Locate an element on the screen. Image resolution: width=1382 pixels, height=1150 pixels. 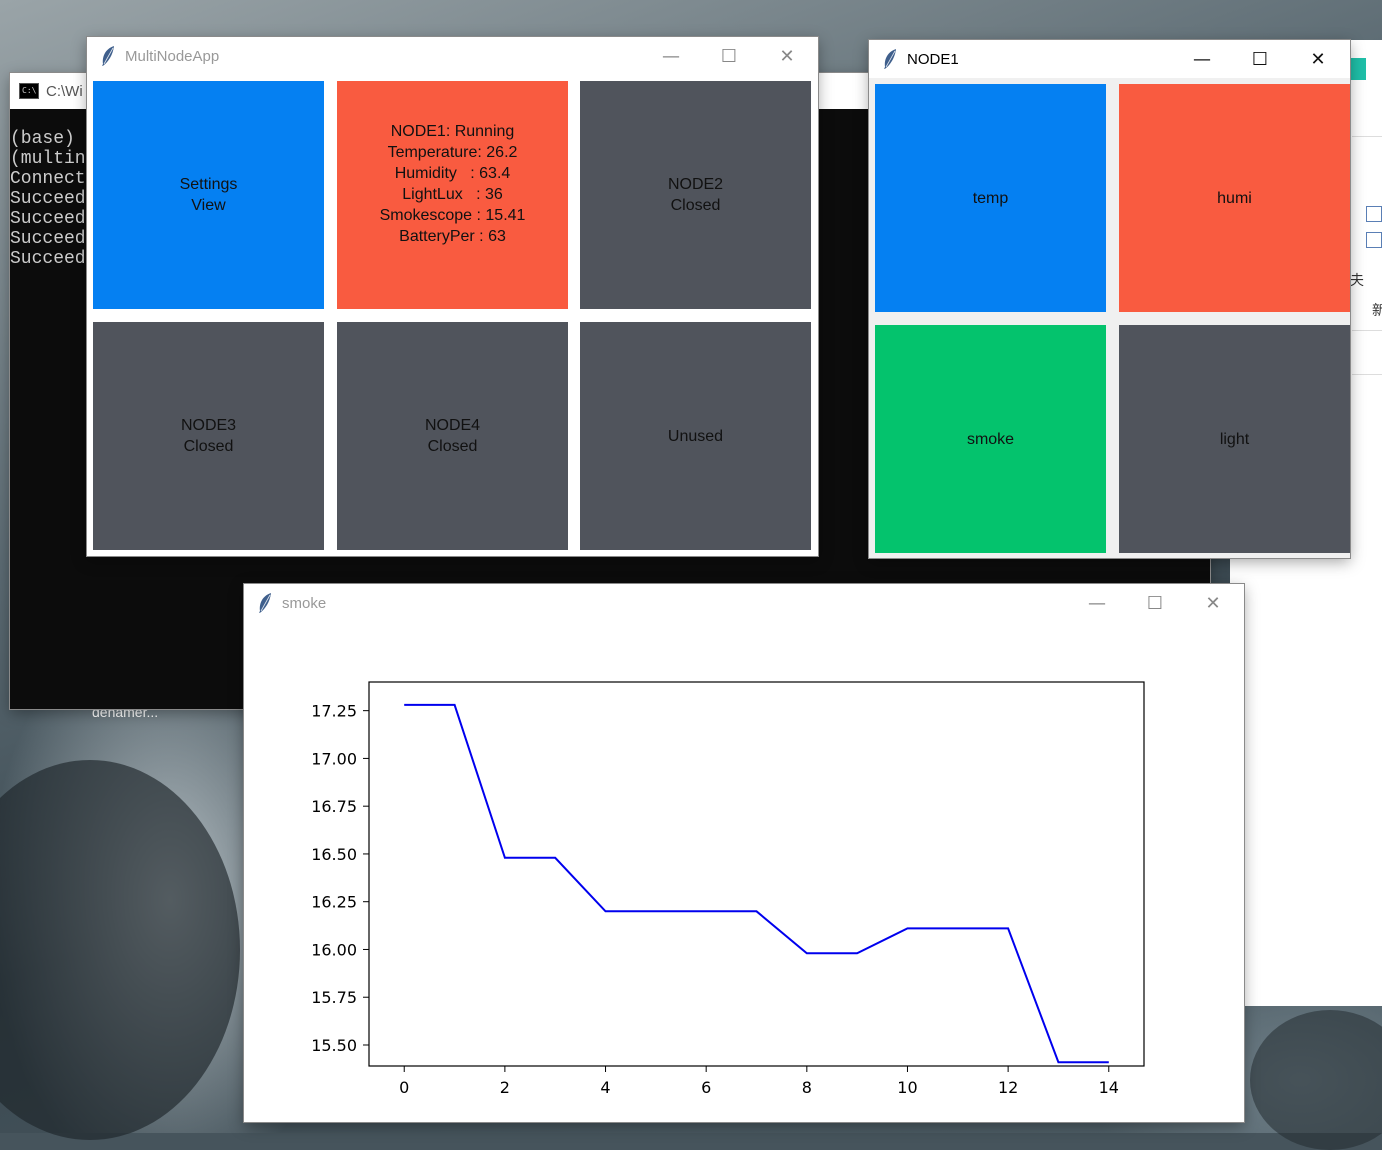
node2-button: NODE2Closed is located at coordinates (695, 195).